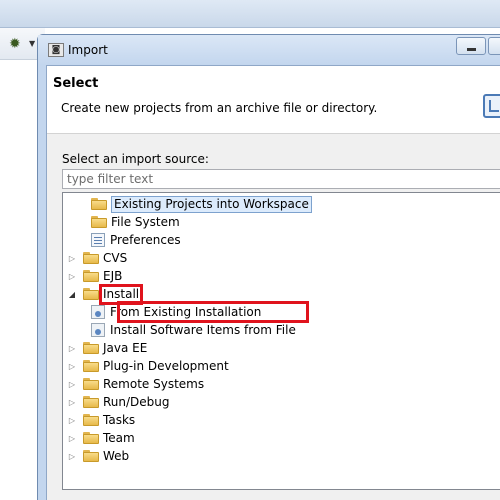  Describe the element at coordinates (269, 50) in the screenshot. I see `dialog-title-bar: ◙ Import` at that location.